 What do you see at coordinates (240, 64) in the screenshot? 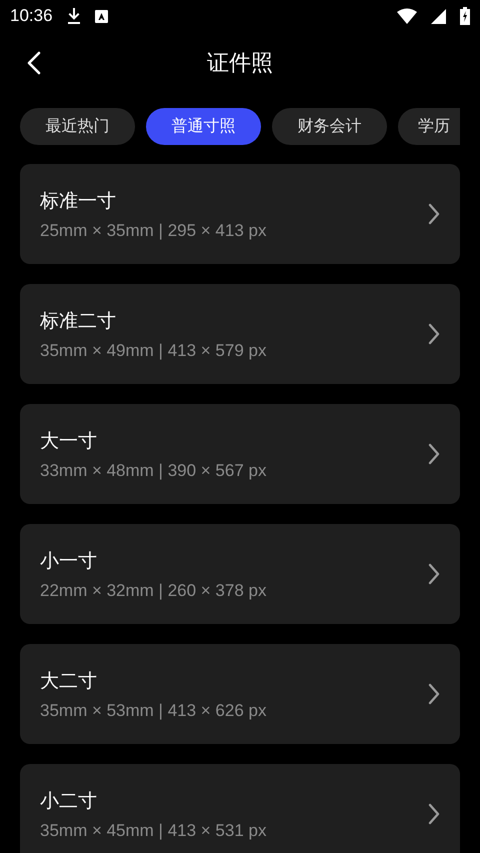
I see `page-title: 证件照` at bounding box center [240, 64].